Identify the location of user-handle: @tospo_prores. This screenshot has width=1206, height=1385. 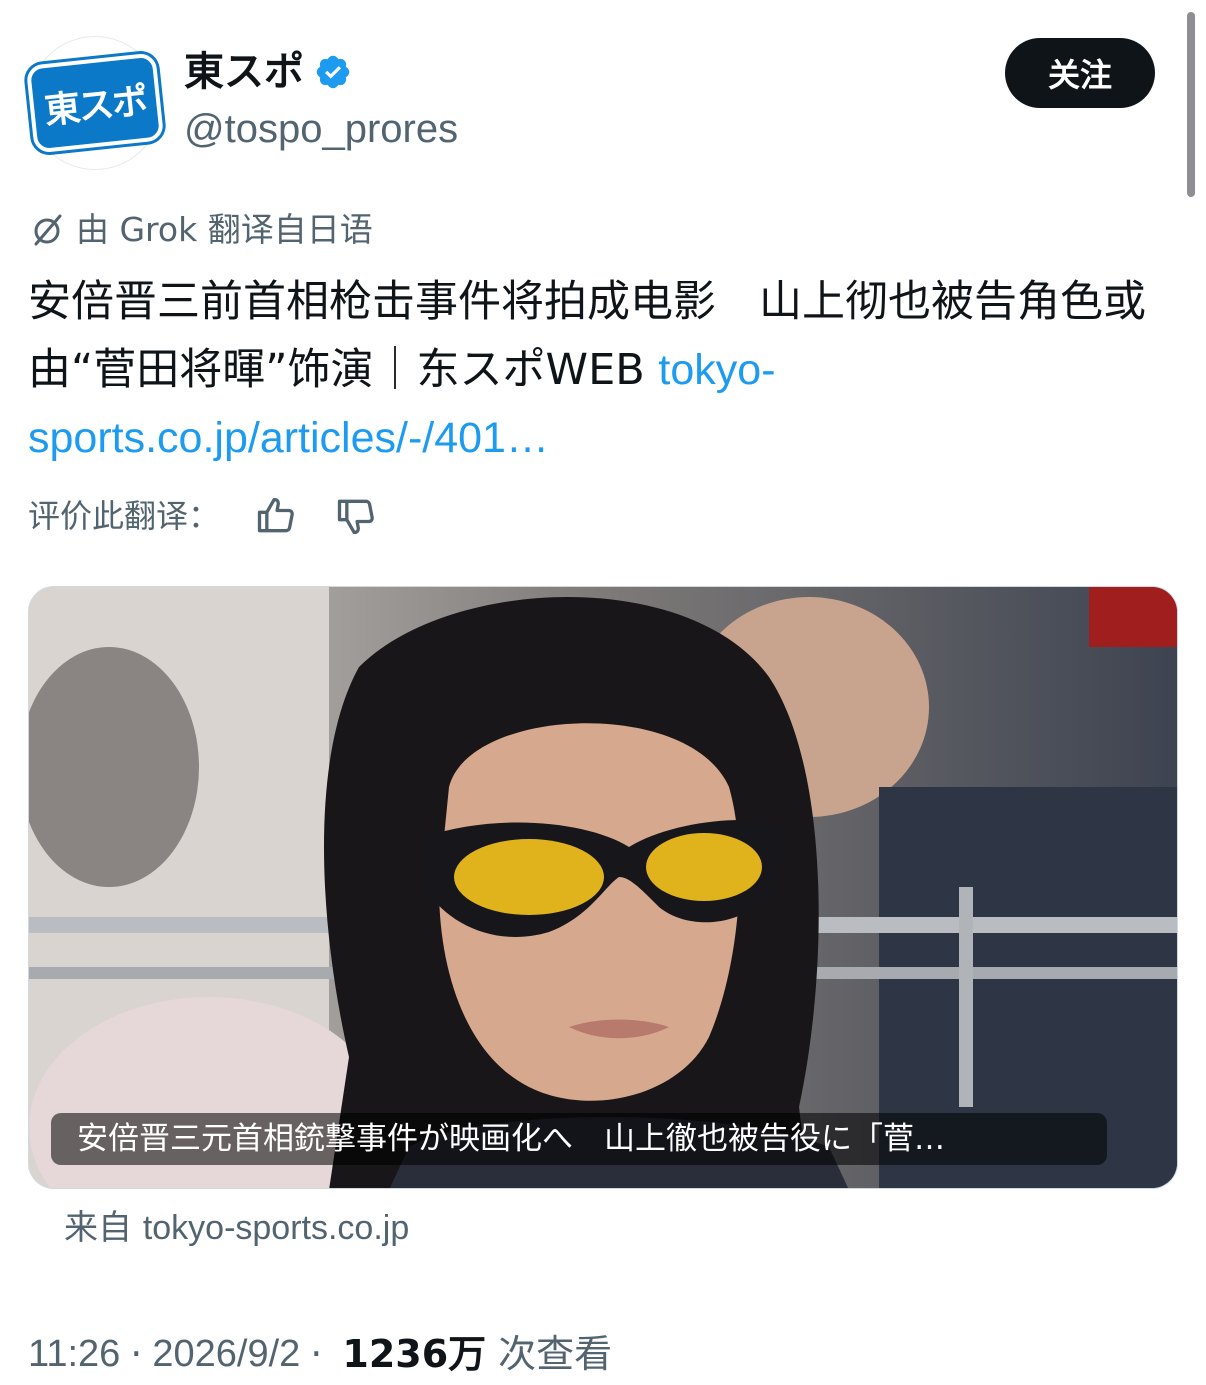
(321, 129).